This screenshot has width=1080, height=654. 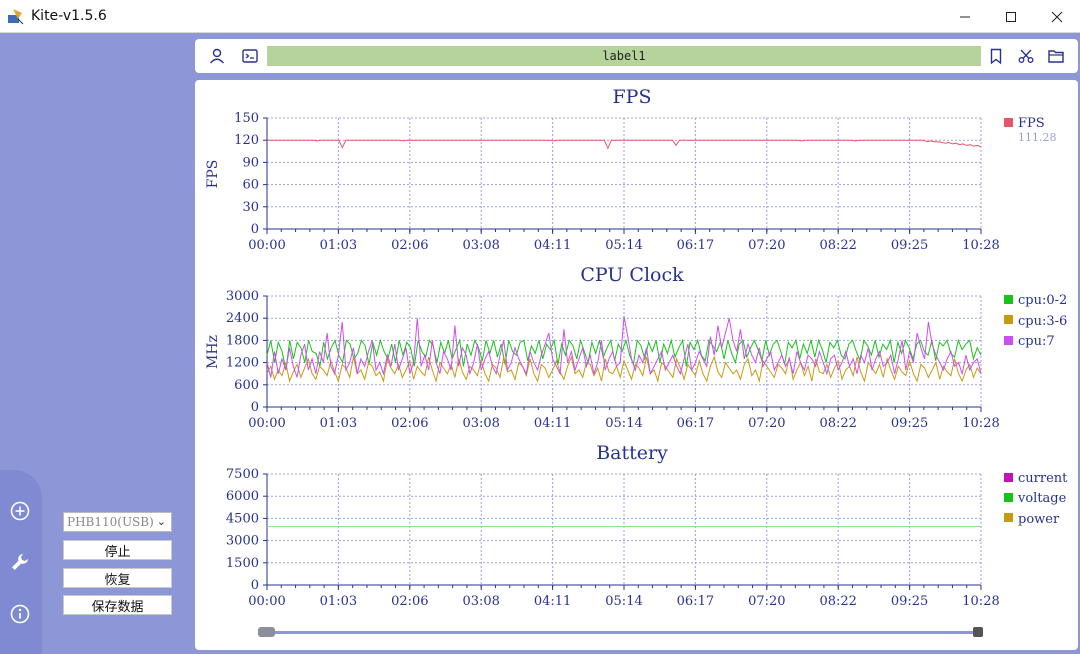 What do you see at coordinates (117, 605) in the screenshot?
I see `save-data-button: 保存数据` at bounding box center [117, 605].